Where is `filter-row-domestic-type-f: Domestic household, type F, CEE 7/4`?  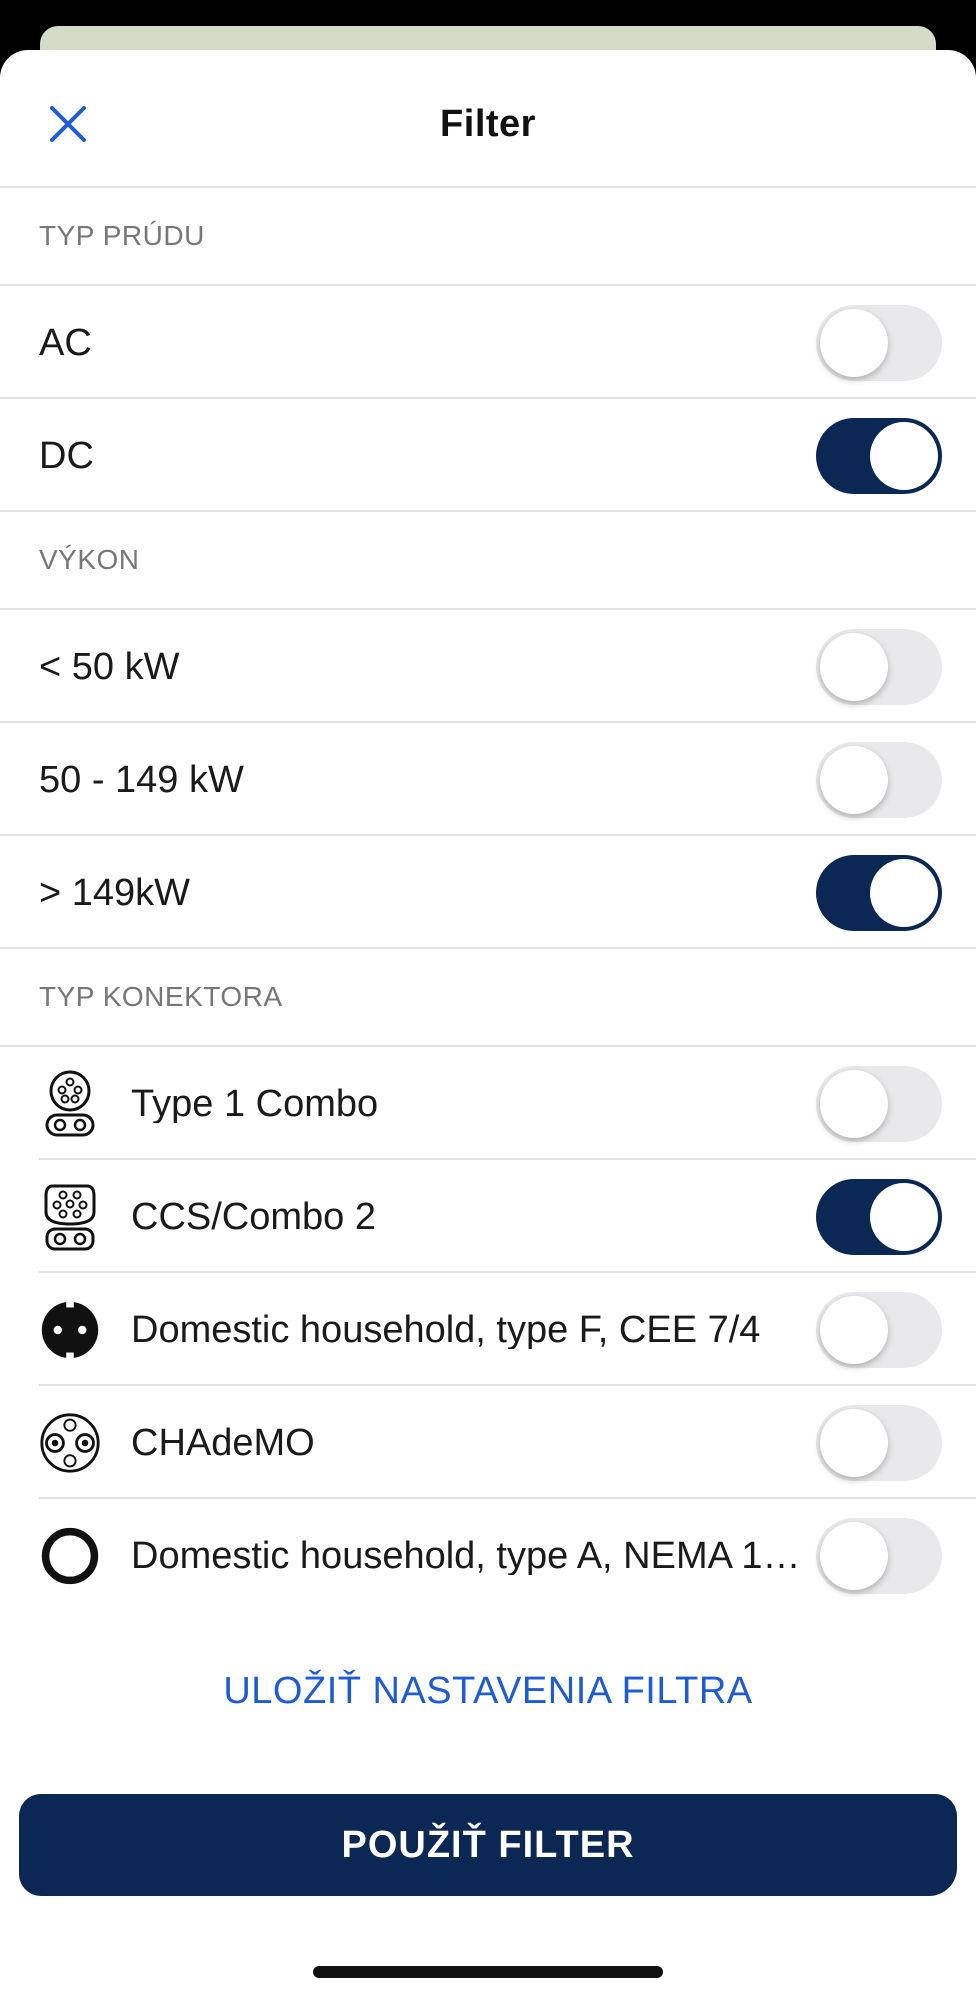 filter-row-domestic-type-f: Domestic household, type F, CEE 7/4 is located at coordinates (488, 1329).